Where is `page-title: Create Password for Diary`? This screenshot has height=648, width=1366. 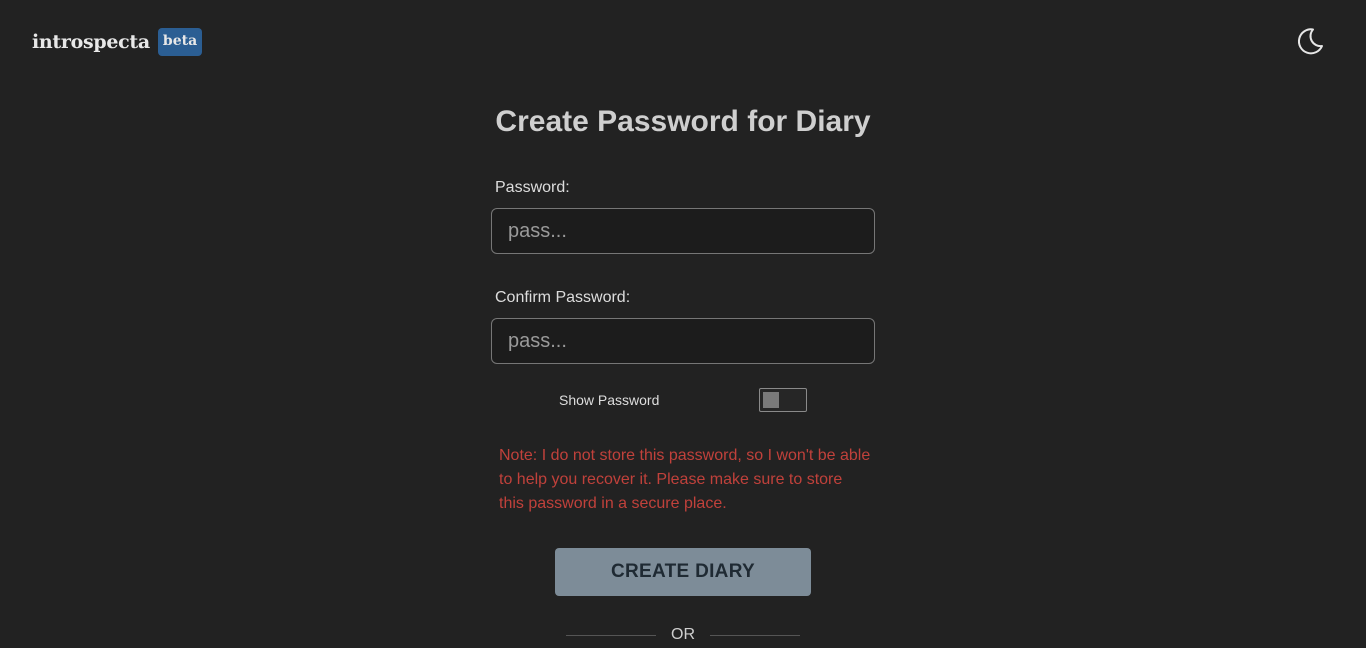
page-title: Create Password for Diary is located at coordinates (683, 121).